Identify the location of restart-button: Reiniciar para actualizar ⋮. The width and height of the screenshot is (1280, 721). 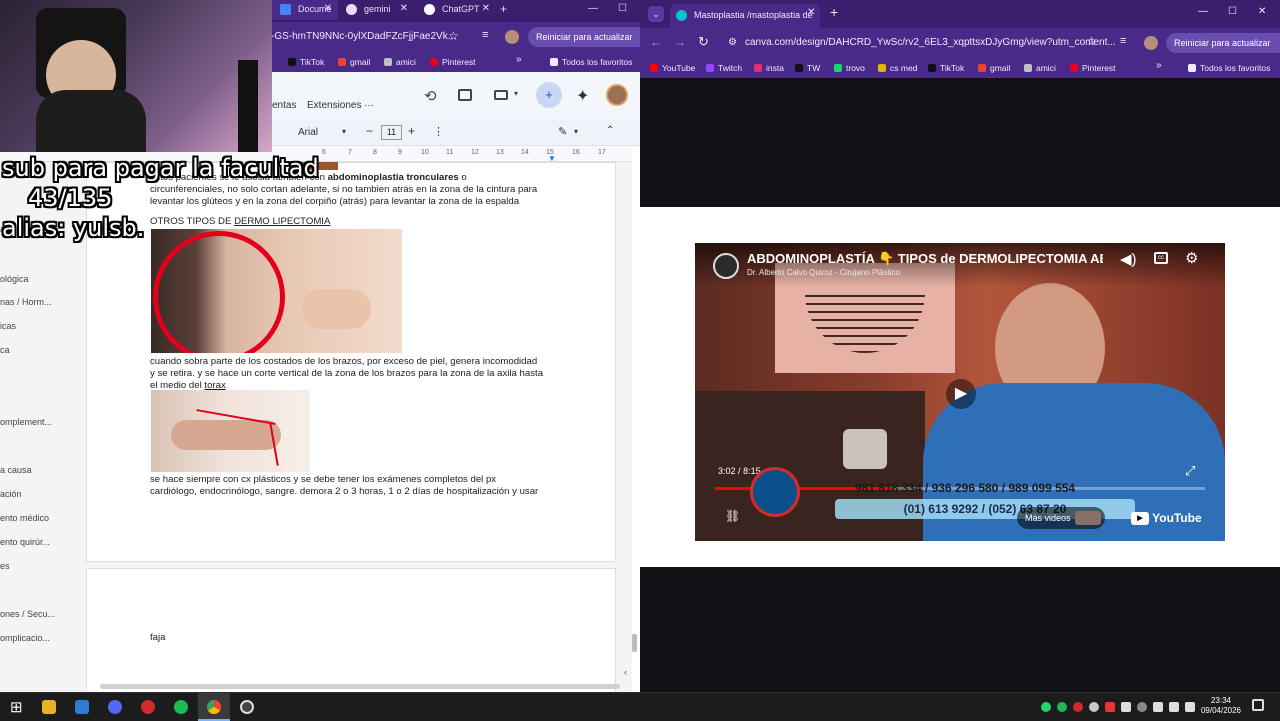
(1223, 43).